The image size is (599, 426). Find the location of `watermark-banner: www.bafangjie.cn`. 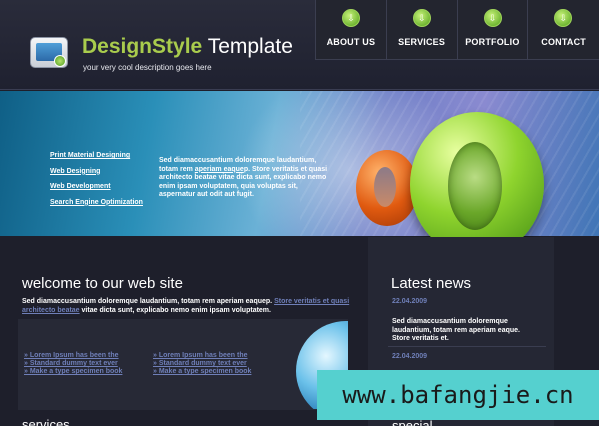

watermark-banner: www.bafangjie.cn is located at coordinates (458, 395).